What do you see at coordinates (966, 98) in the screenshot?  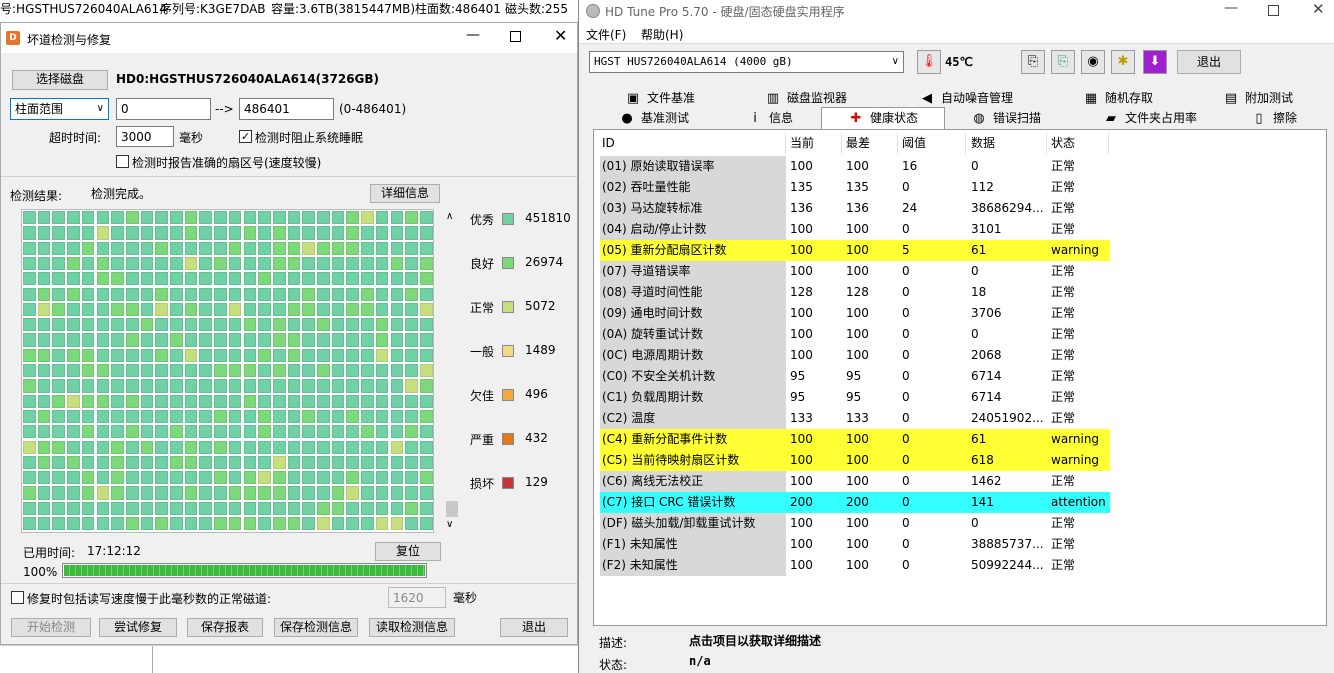 I see `tab-speaker: ◀ 自动噪音管理` at bounding box center [966, 98].